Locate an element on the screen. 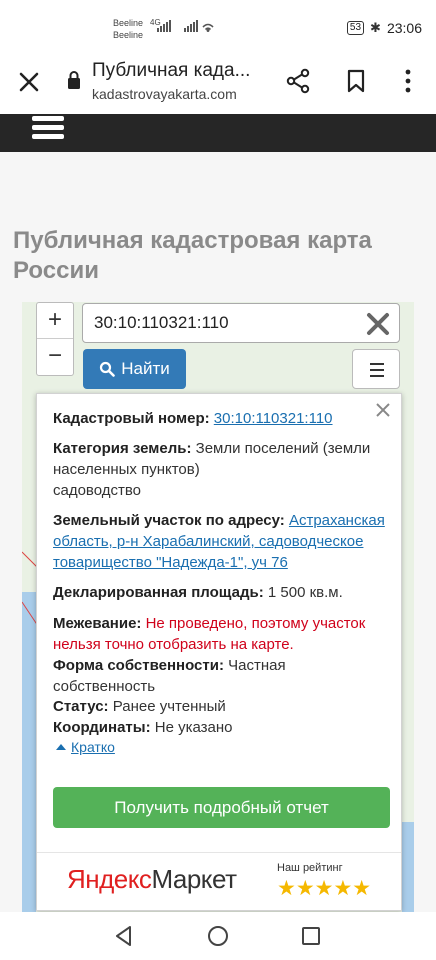  back-icon is located at coordinates (124, 936).